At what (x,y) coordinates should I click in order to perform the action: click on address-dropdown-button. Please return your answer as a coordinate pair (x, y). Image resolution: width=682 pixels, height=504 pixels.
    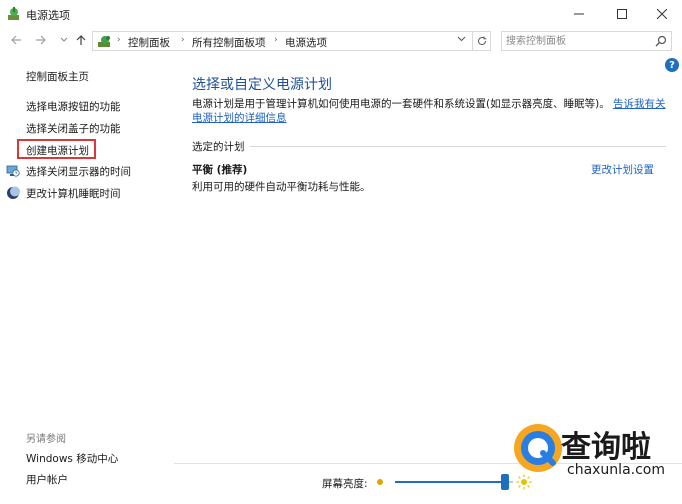
    Looking at the image, I should click on (461, 40).